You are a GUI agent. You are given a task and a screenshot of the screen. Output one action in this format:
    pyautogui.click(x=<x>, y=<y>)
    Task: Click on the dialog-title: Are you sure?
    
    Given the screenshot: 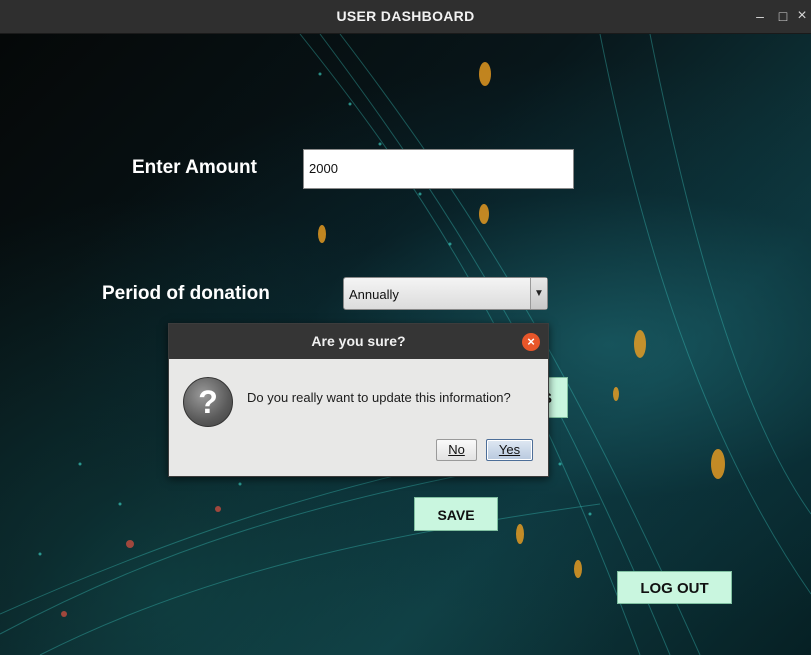 What is the action you would take?
    pyautogui.click(x=358, y=341)
    